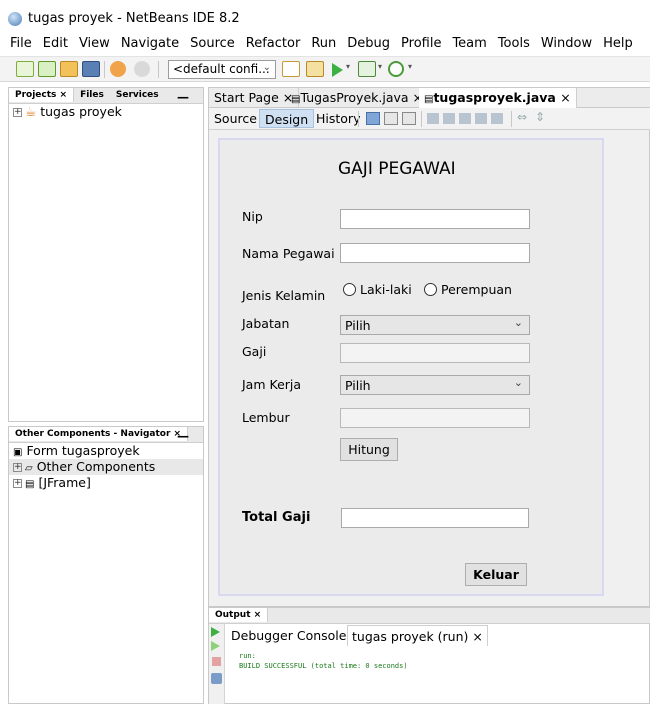 This screenshot has width=650, height=704. I want to click on total-gaji-field, so click(435, 518).